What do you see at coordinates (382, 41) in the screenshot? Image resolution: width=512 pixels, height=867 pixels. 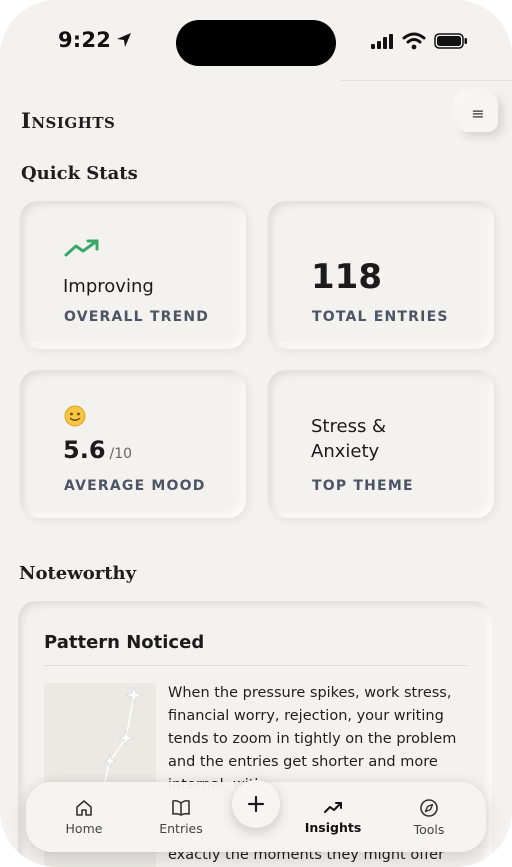 I see `cellular-signal-icon` at bounding box center [382, 41].